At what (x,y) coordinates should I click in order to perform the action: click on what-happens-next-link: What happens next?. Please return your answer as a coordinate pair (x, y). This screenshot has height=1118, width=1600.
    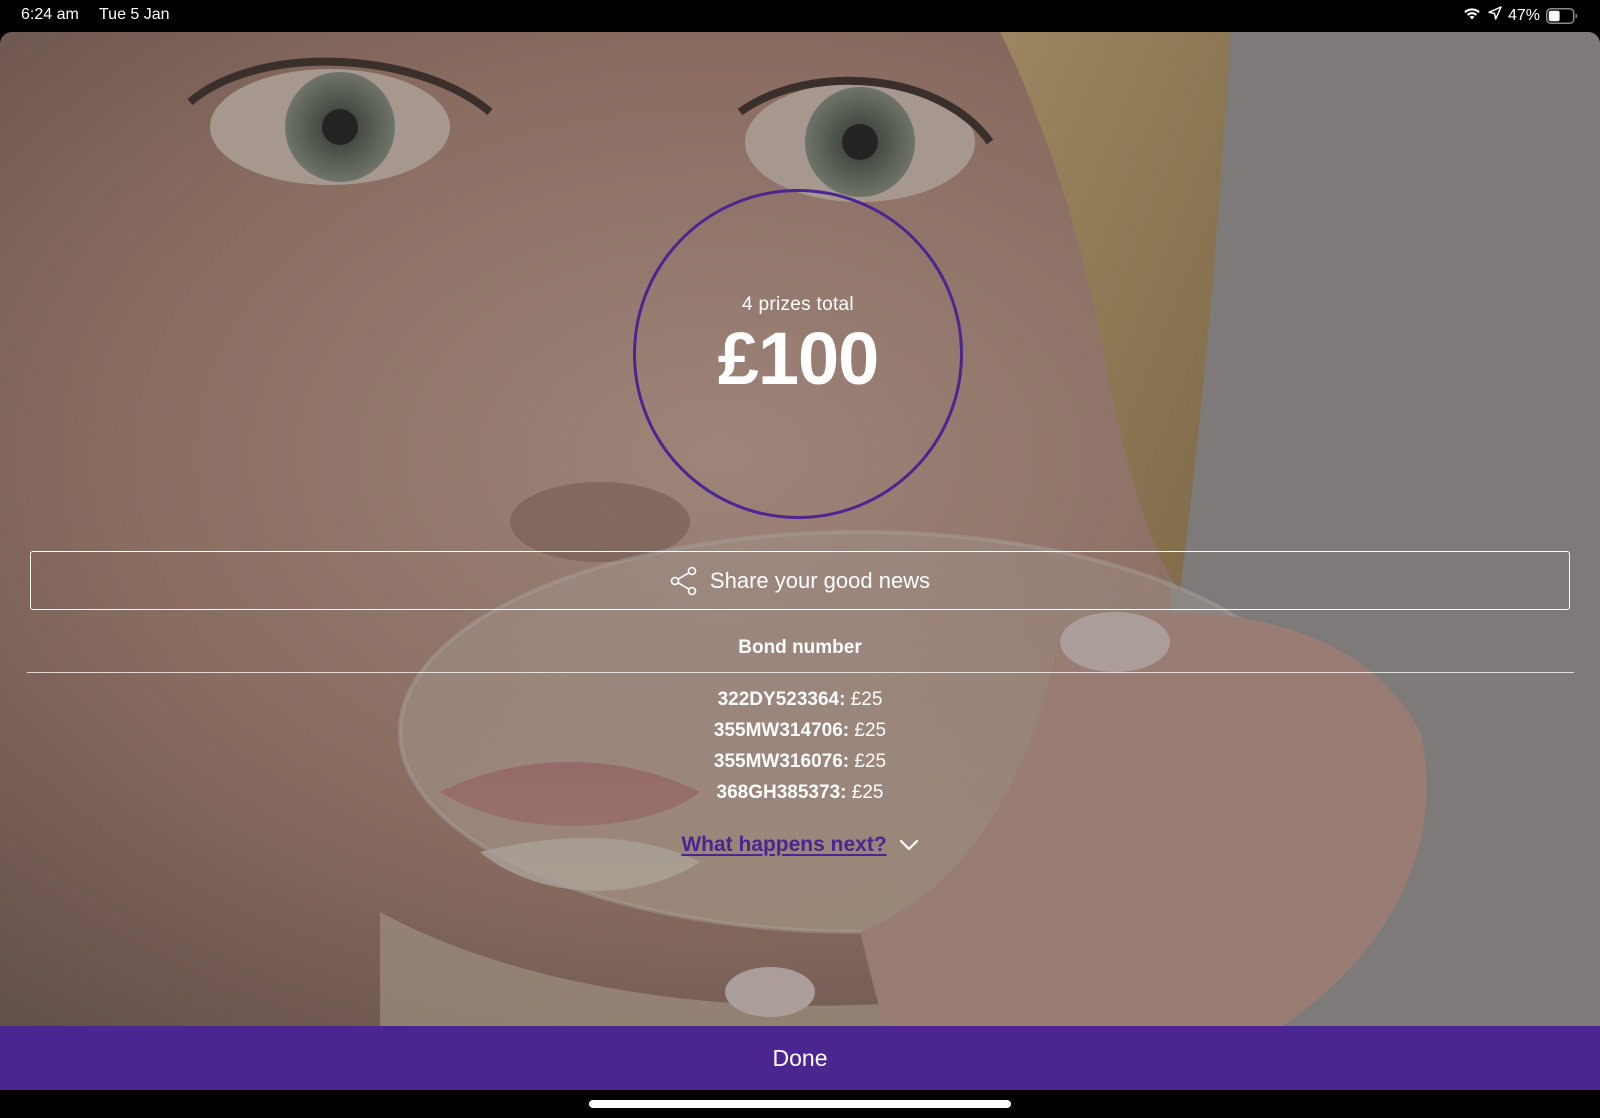
    Looking at the image, I should click on (799, 845).